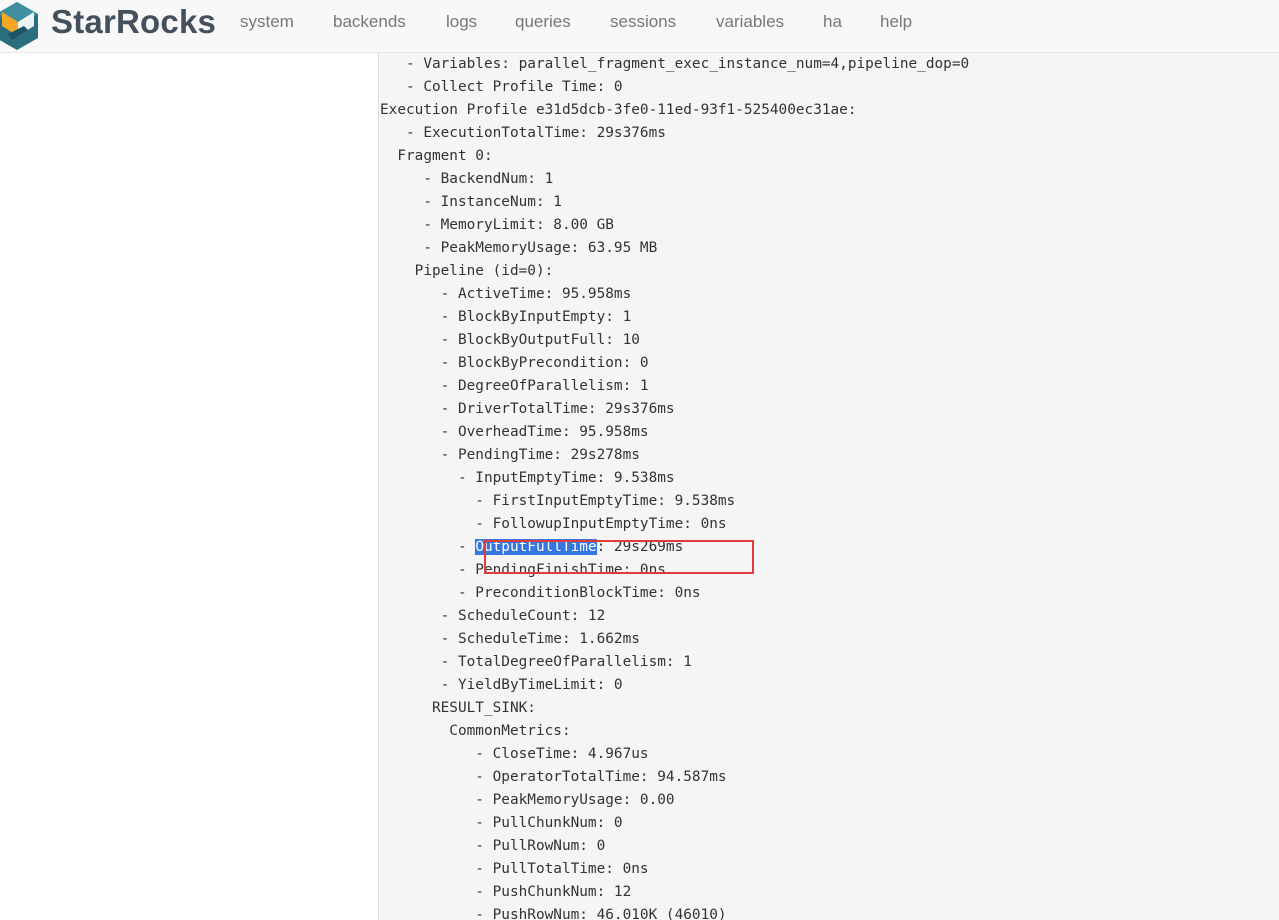 The height and width of the screenshot is (920, 1279). Describe the element at coordinates (514, 363) in the screenshot. I see `profile-line: - BlockByPrecondition: 0` at that location.